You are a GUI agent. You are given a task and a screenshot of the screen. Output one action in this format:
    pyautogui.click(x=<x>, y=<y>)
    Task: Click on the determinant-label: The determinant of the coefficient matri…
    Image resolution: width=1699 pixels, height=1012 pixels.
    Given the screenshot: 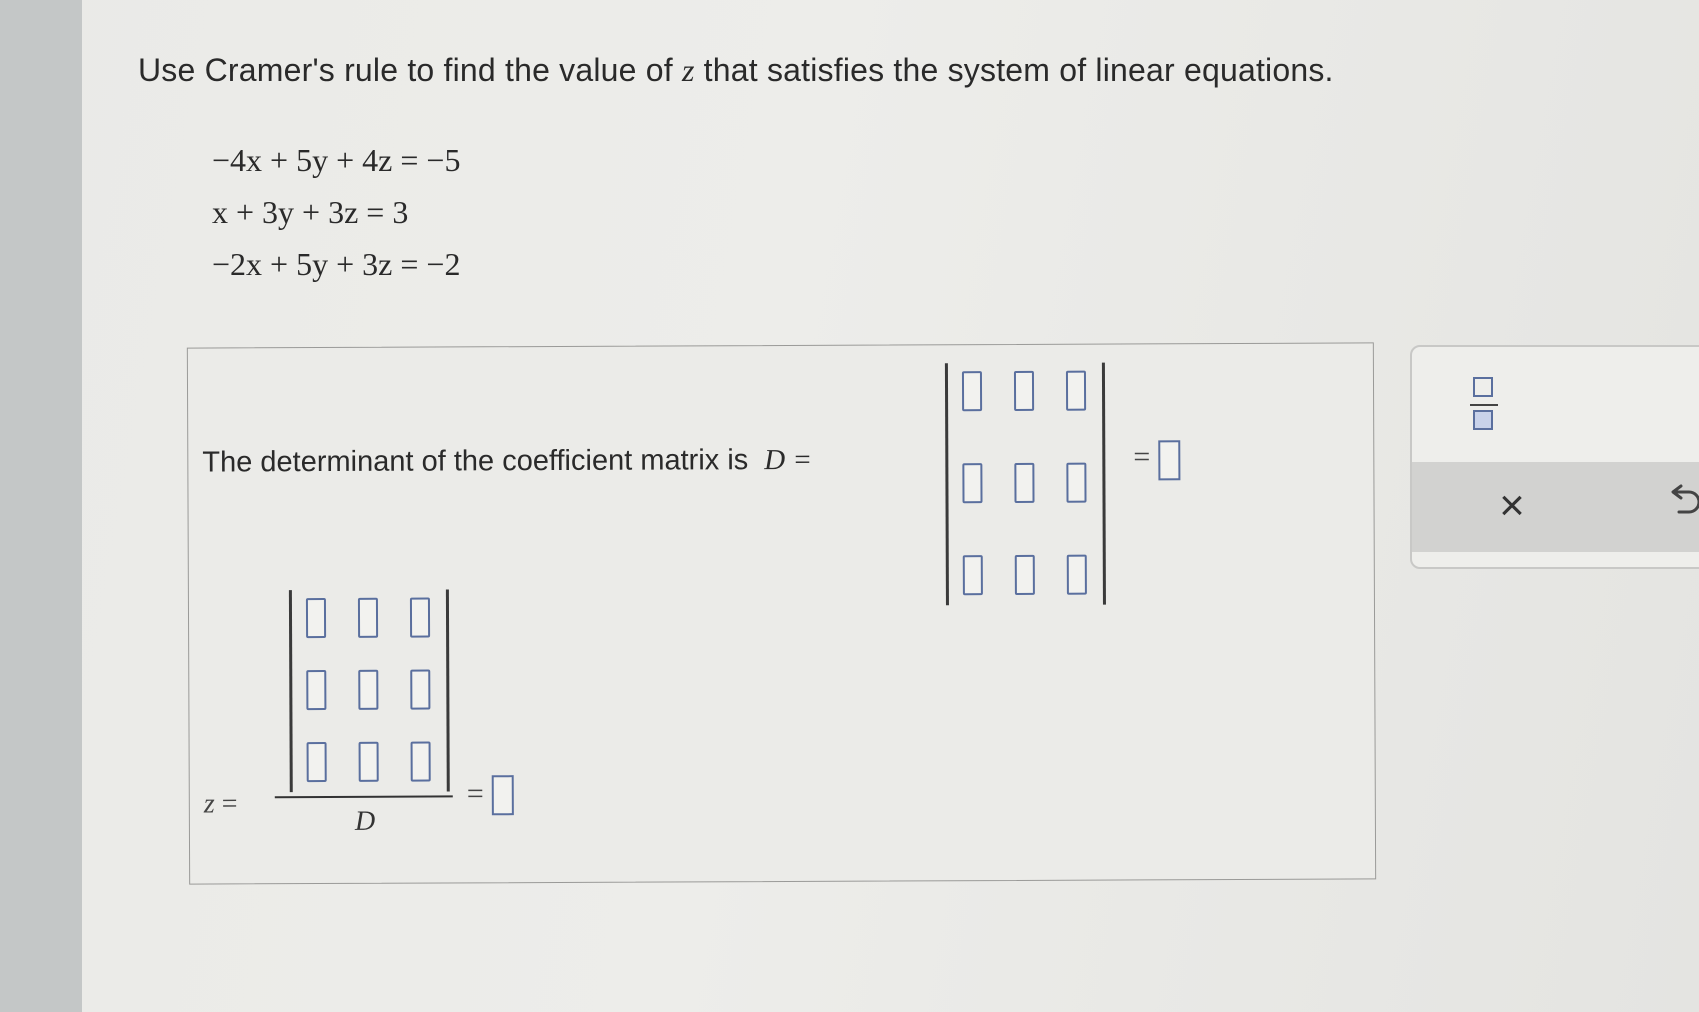 What is the action you would take?
    pyautogui.click(x=507, y=462)
    